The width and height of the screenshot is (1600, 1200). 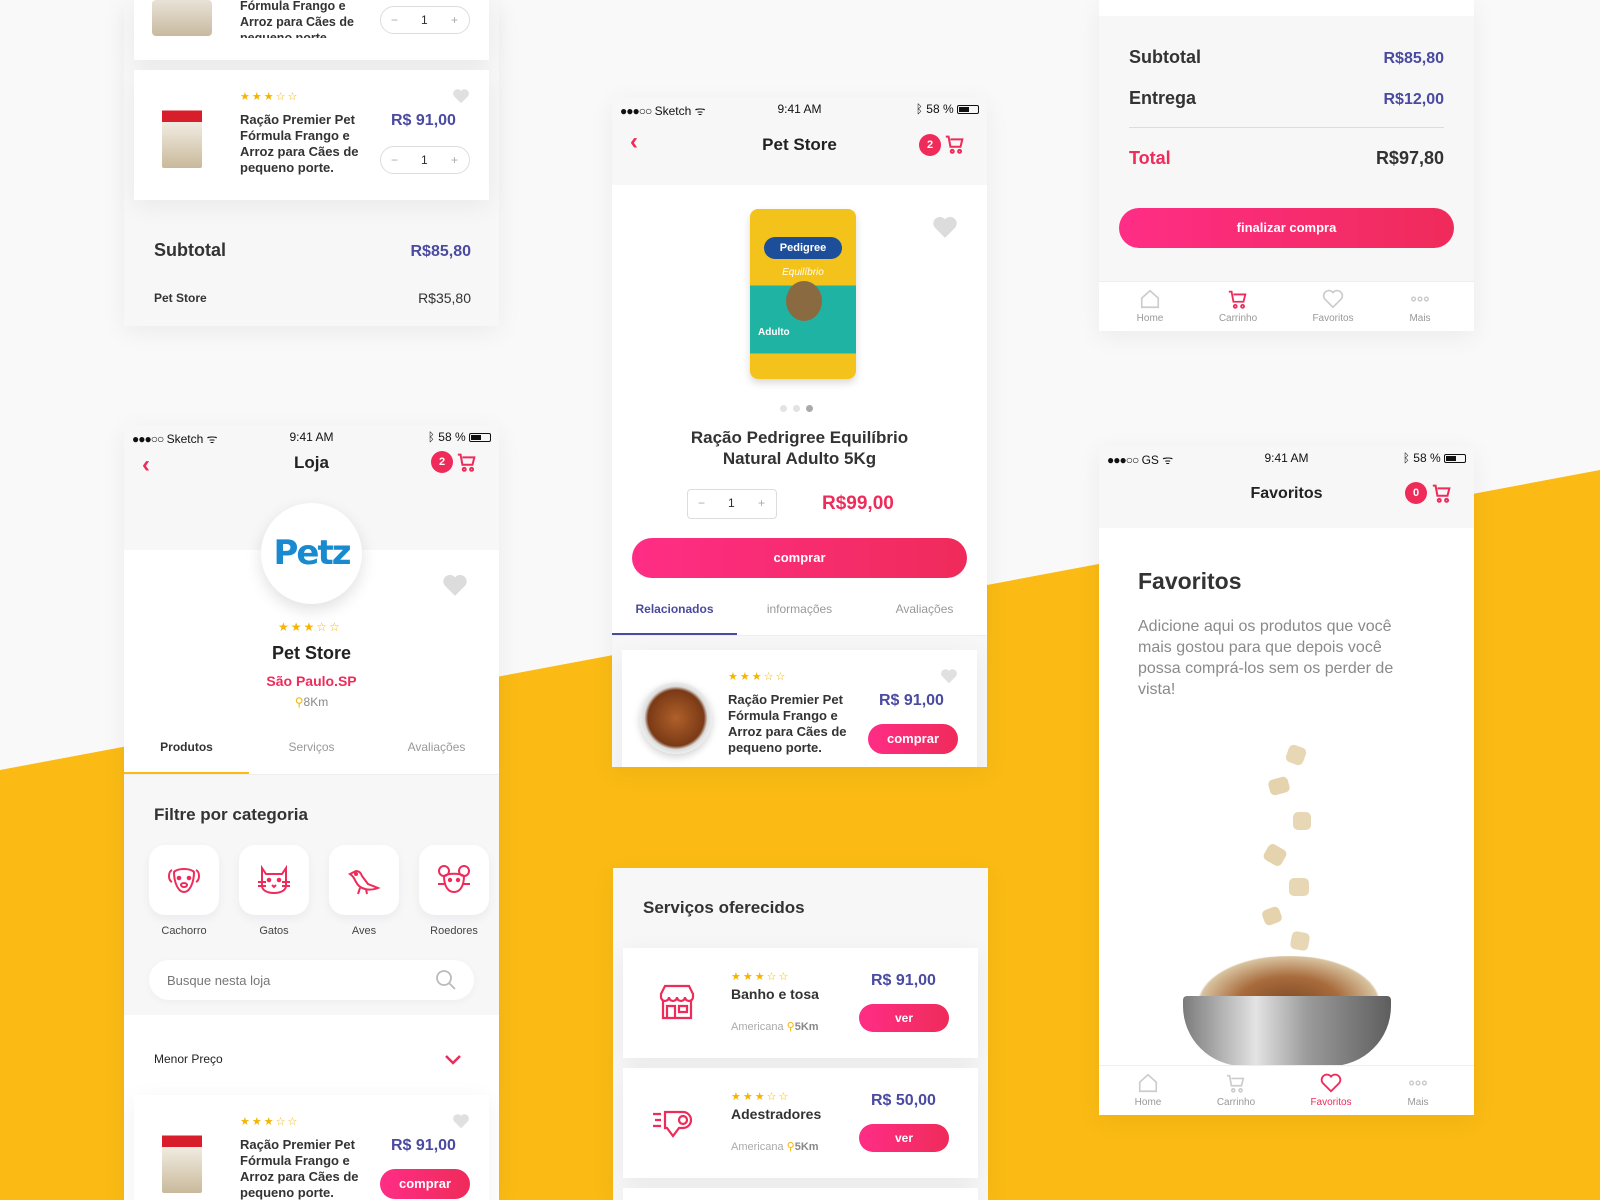 I want to click on heart-icon, so click(x=1331, y=1083).